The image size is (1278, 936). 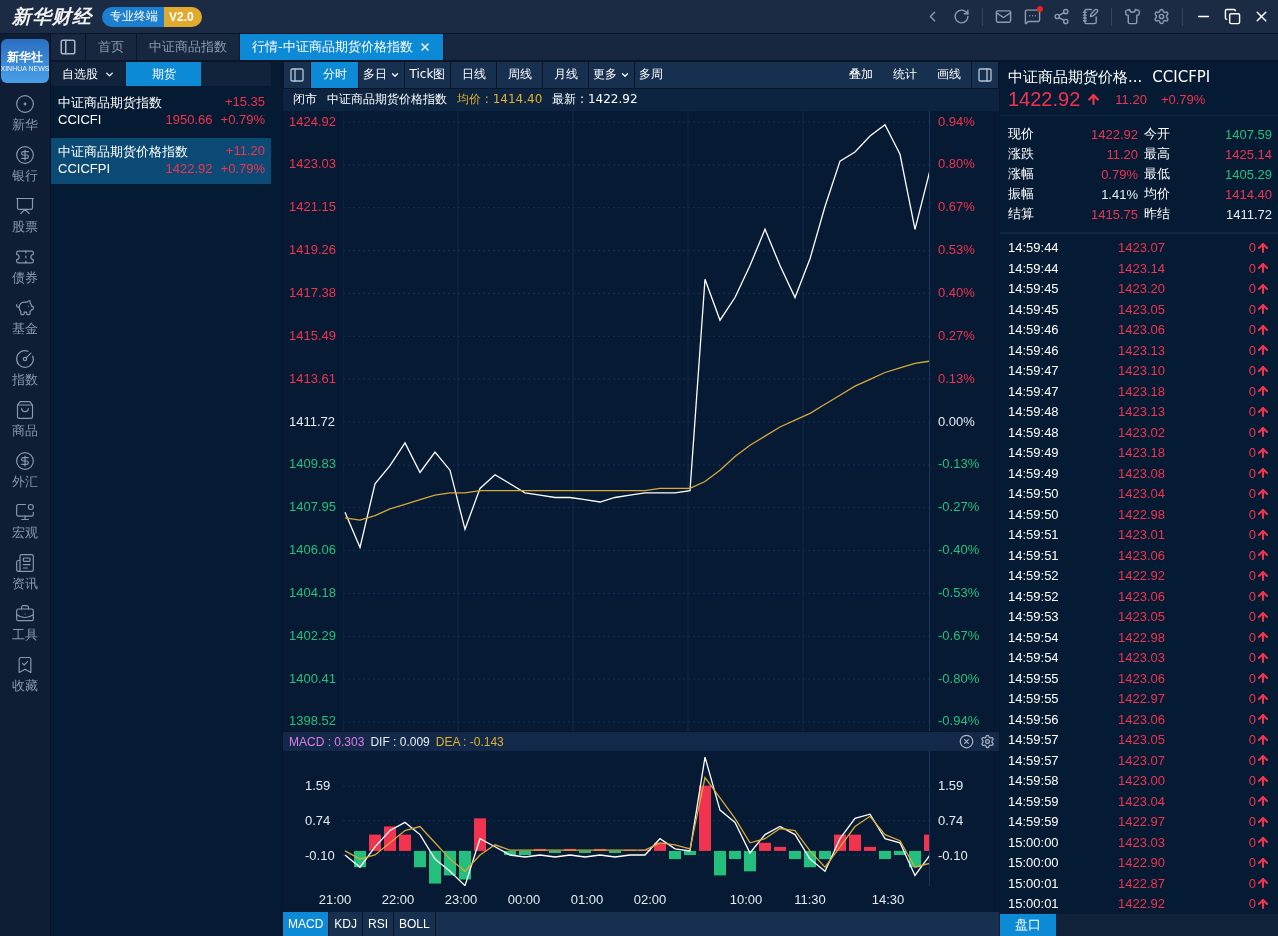 What do you see at coordinates (1142, 883) in the screenshot?
I see `tick-price: 1422.87` at bounding box center [1142, 883].